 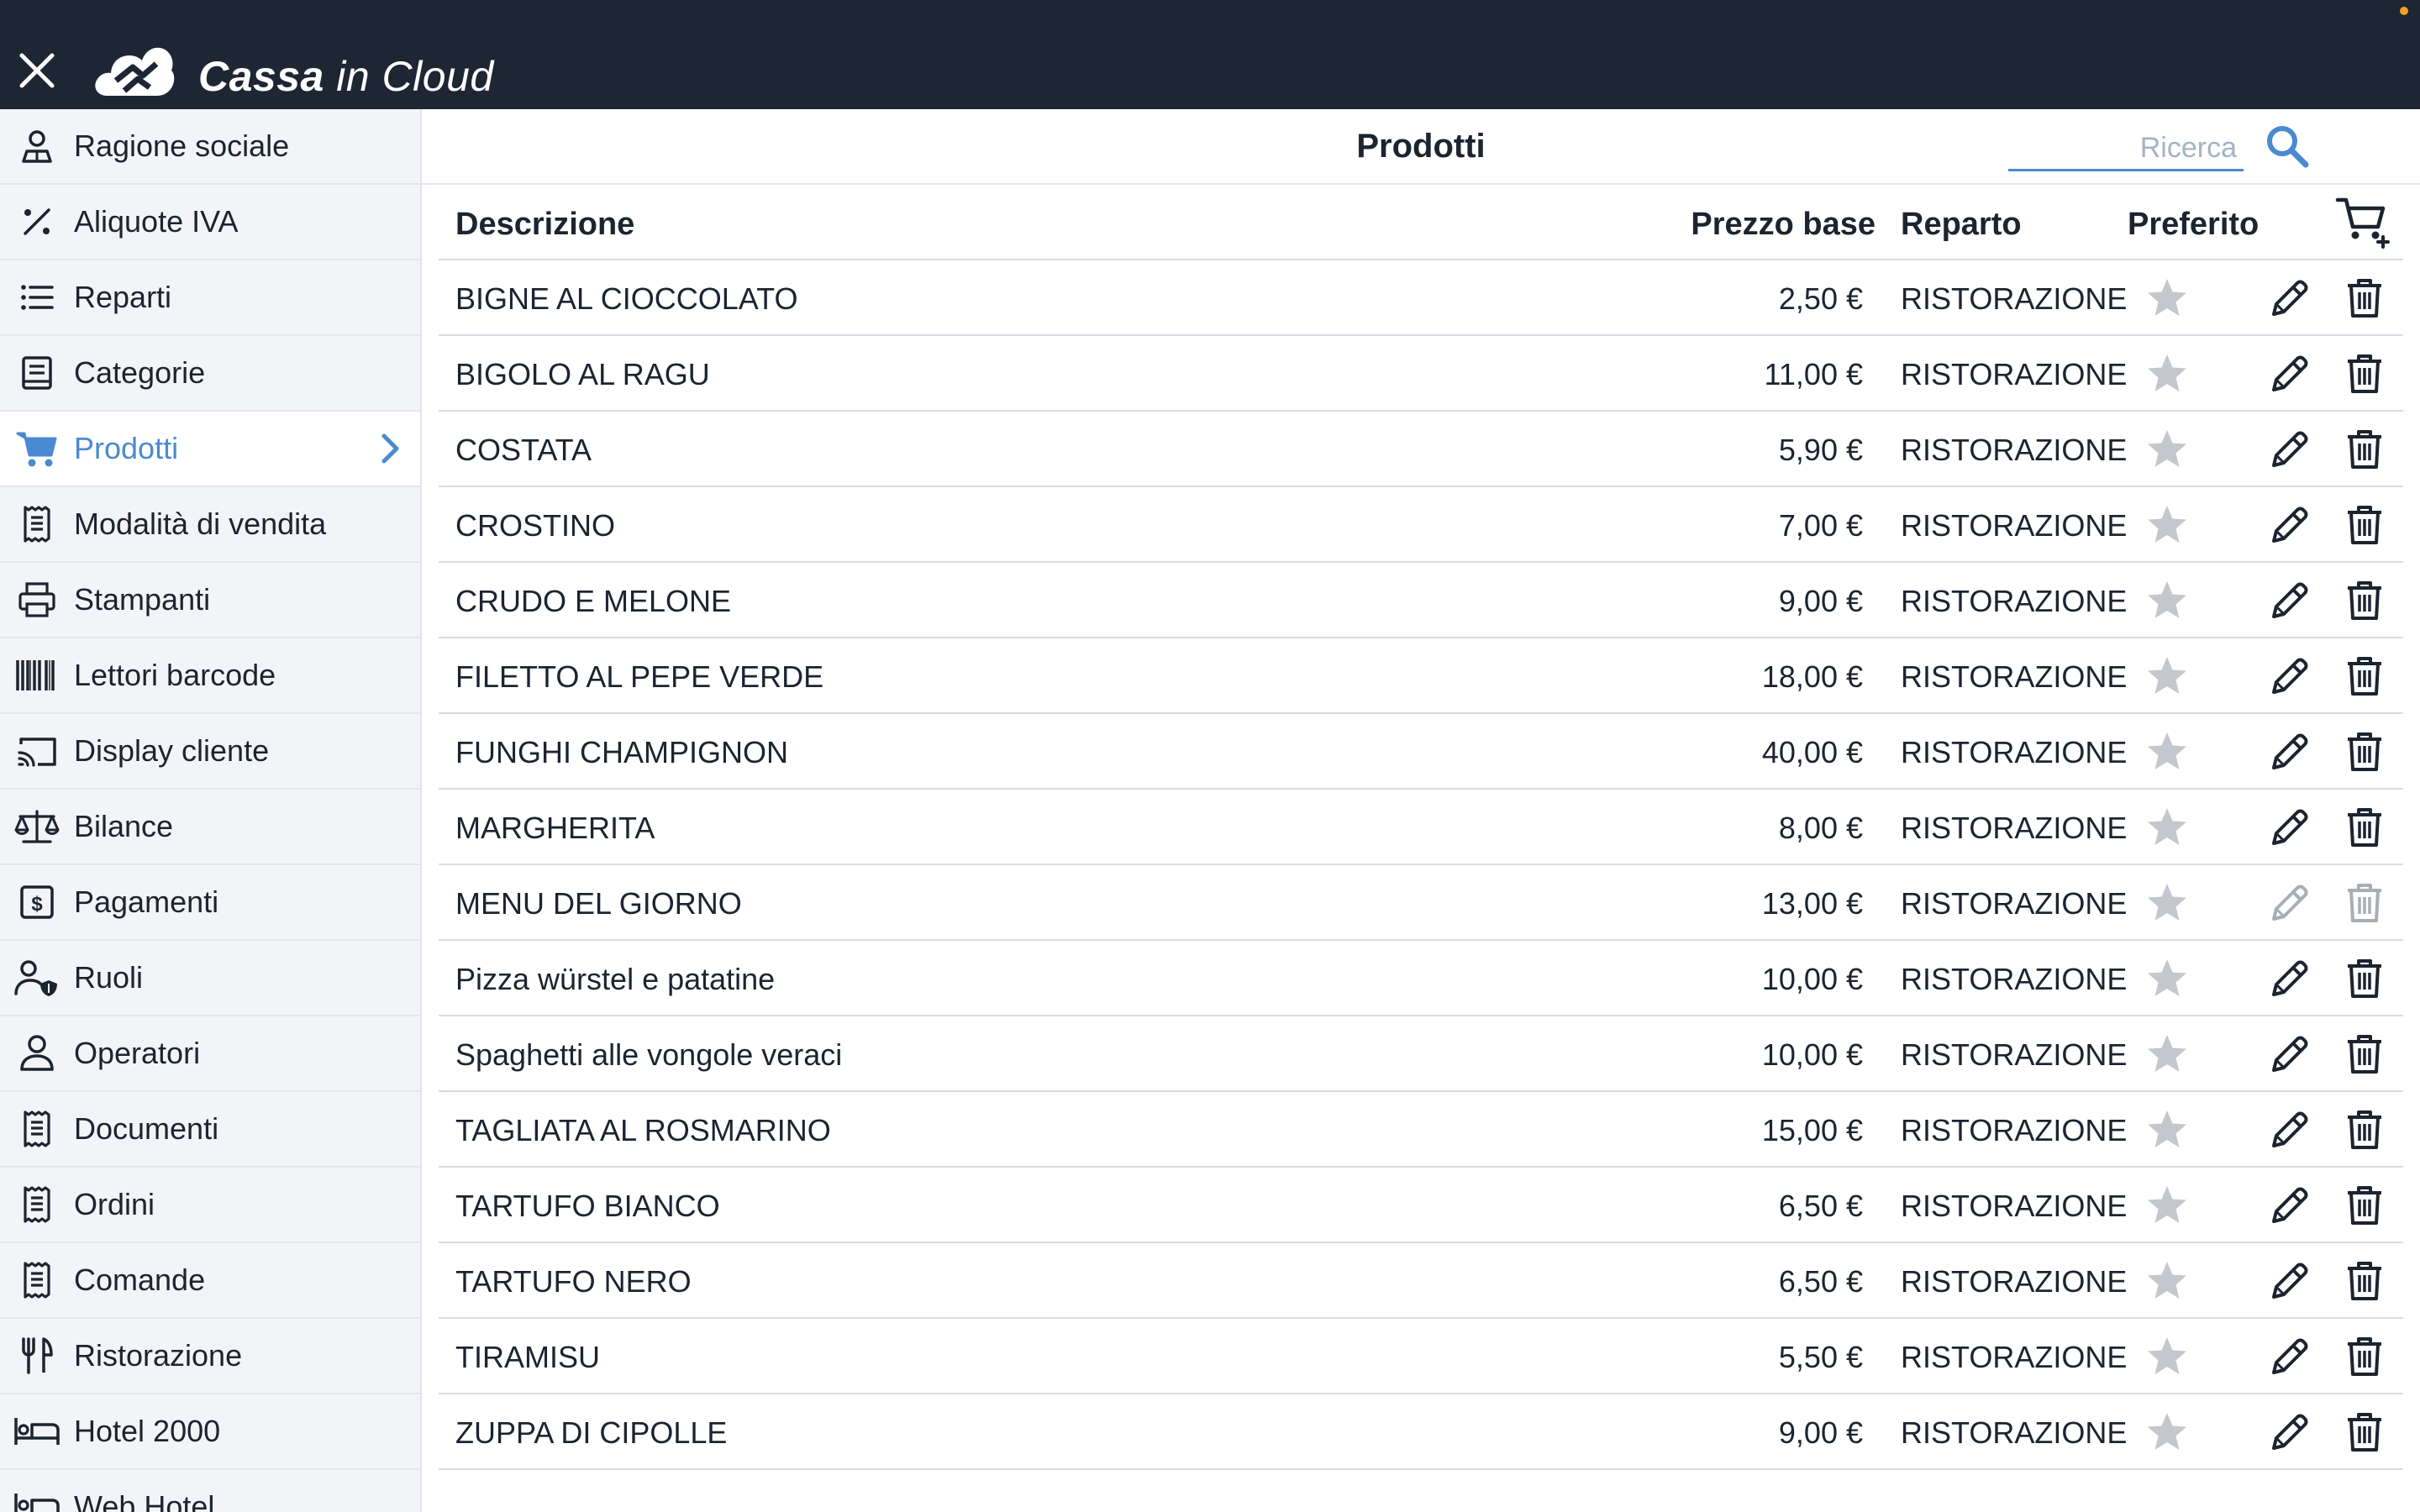 I want to click on sidebar-item-ordini: Ordini, so click(x=210, y=1205).